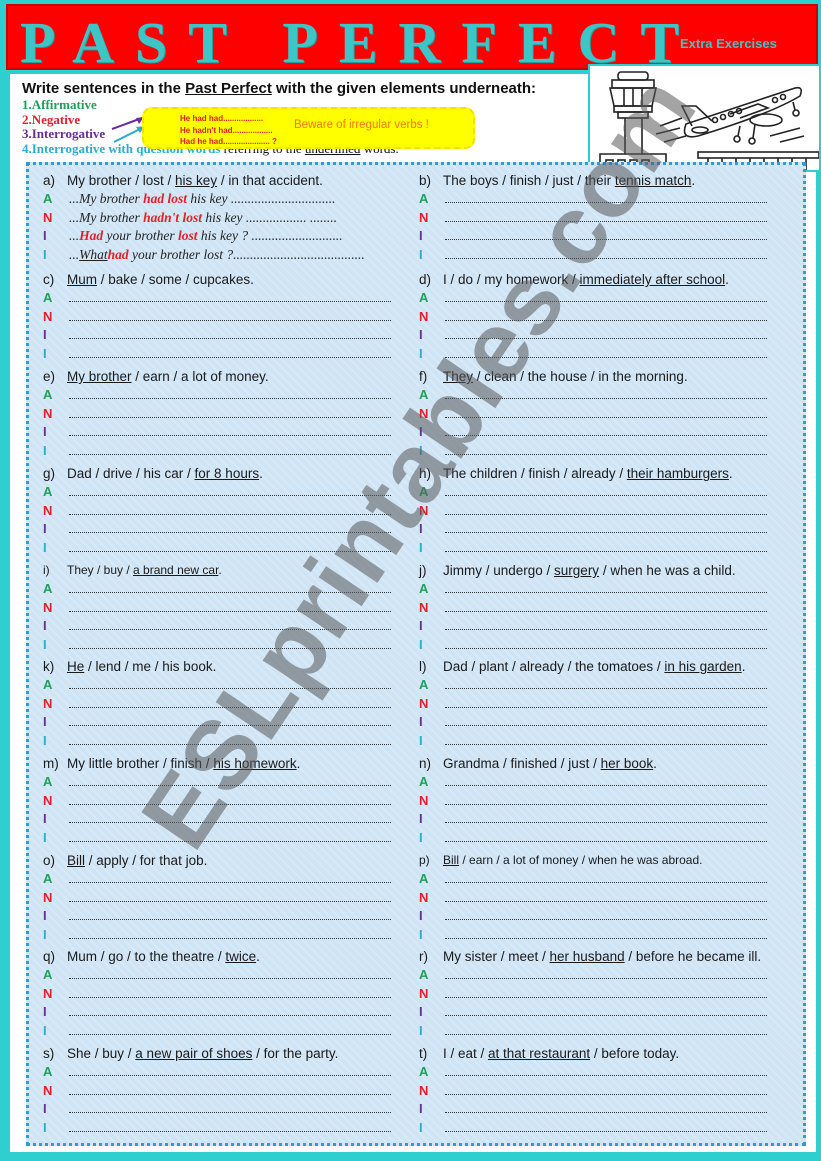 This screenshot has width=821, height=1161. I want to click on exercise-letter: d), so click(425, 279).